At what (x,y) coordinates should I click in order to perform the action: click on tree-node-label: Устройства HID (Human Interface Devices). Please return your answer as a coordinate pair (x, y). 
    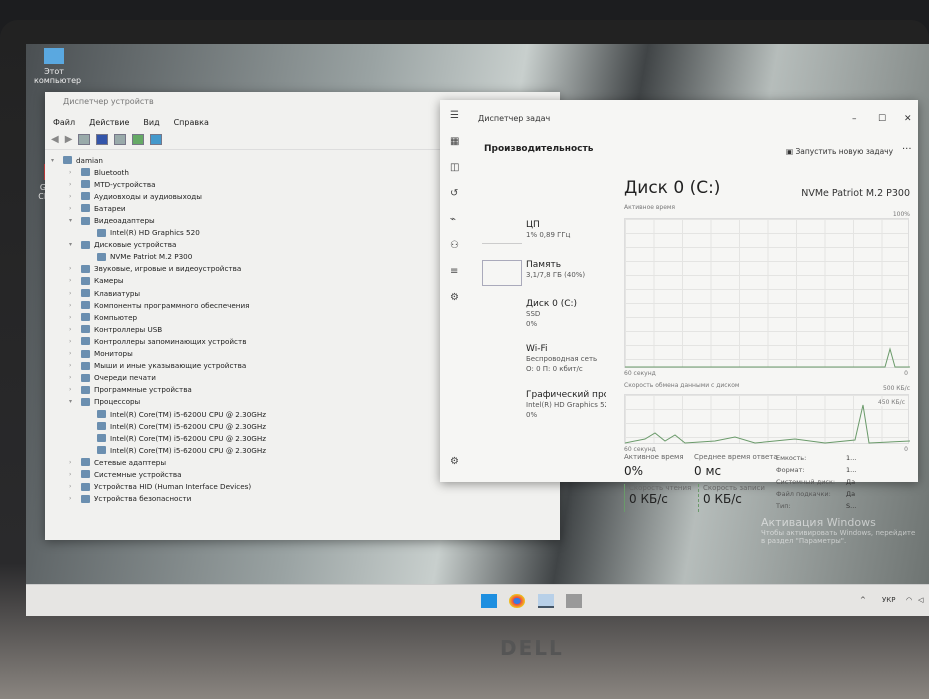
    Looking at the image, I should click on (173, 487).